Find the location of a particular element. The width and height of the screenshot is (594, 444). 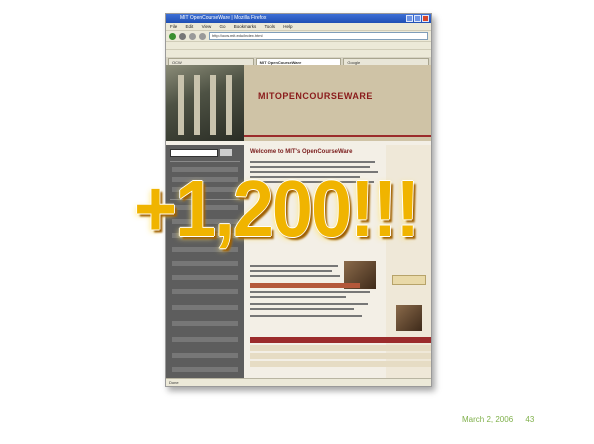

site-header: MITOPENCOURSEWARE is located at coordinates (298, 103).